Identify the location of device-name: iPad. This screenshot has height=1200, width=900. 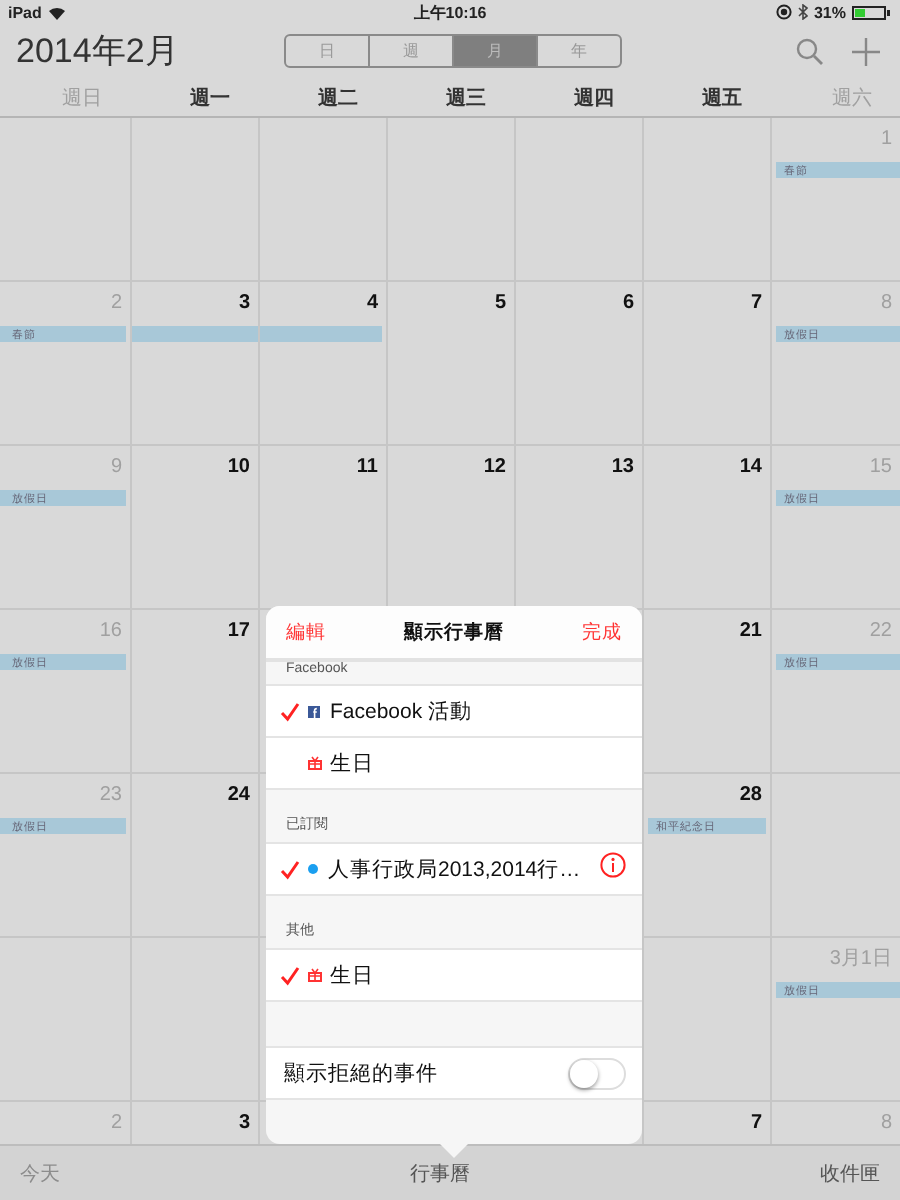
(25, 12).